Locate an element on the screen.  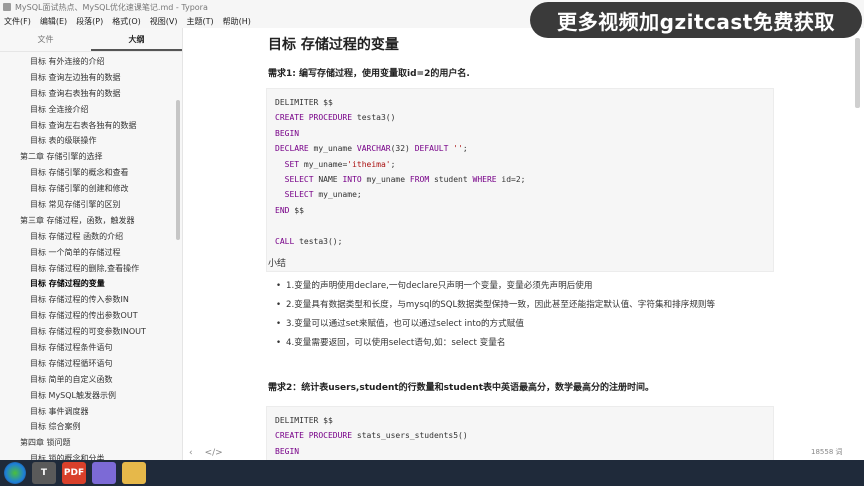
code-line: SET my_uname='itheima'; is located at coordinates (520, 164).